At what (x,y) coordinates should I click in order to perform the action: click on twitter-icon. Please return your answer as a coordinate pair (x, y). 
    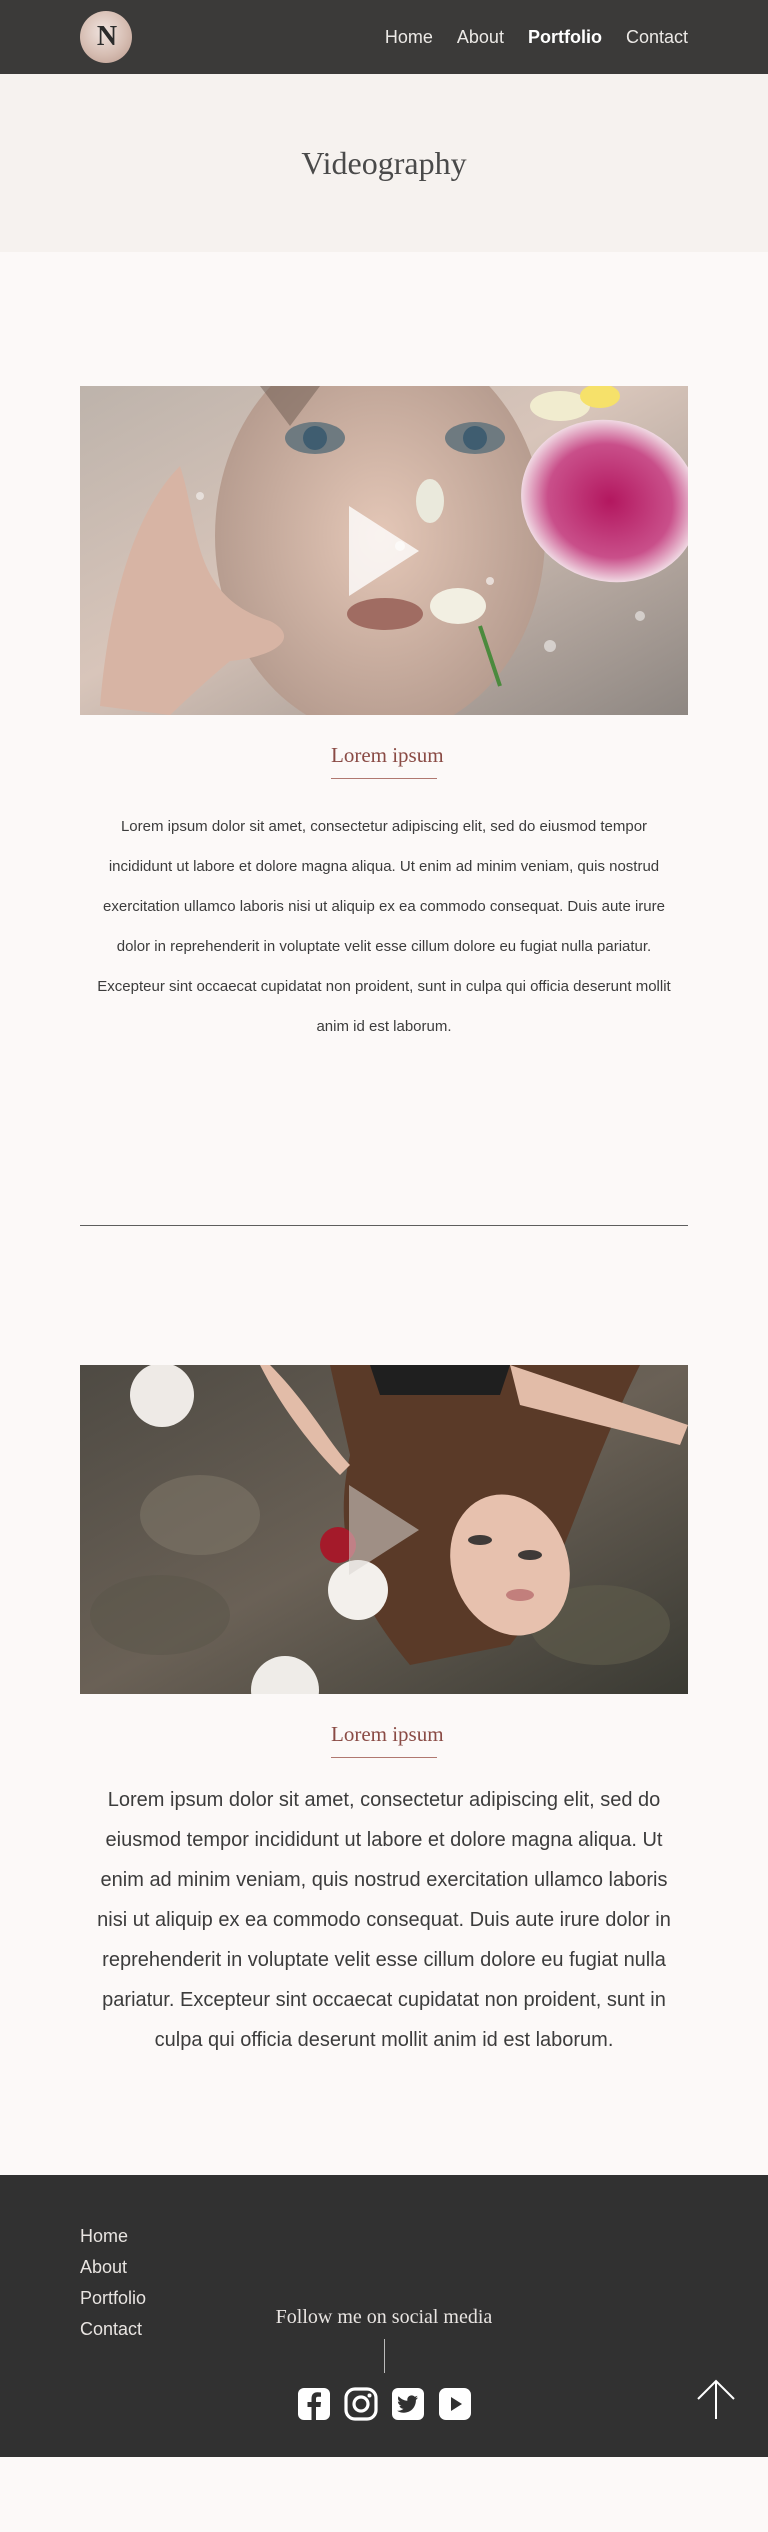
    Looking at the image, I should click on (408, 2404).